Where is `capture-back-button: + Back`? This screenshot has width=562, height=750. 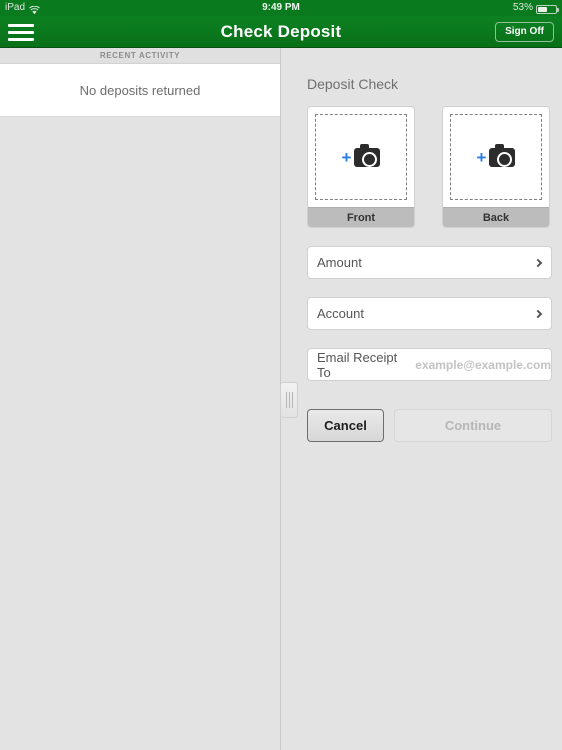
capture-back-button: + Back is located at coordinates (496, 167).